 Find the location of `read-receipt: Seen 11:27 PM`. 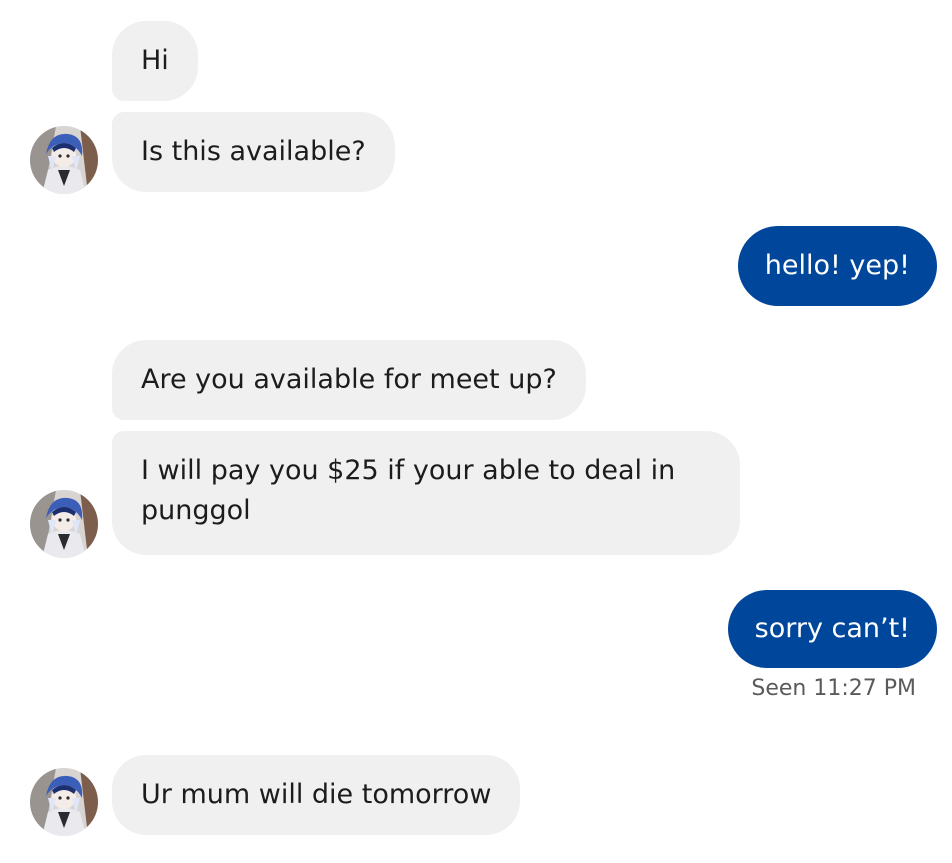

read-receipt: Seen 11:27 PM is located at coordinates (833, 688).